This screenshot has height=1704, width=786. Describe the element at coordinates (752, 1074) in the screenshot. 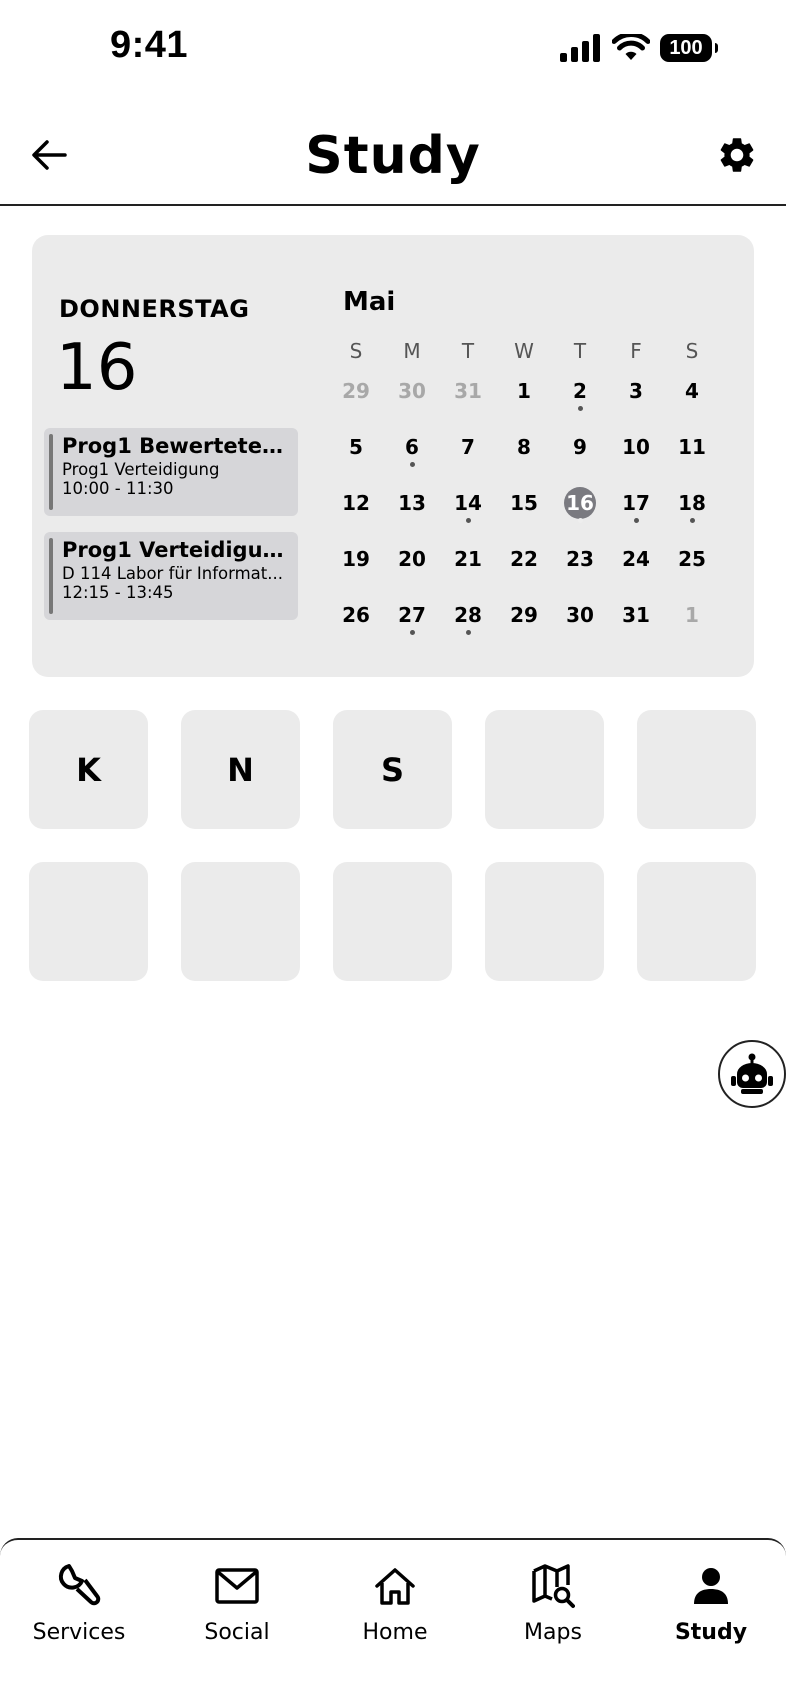

I see `assistant-bot-button` at that location.